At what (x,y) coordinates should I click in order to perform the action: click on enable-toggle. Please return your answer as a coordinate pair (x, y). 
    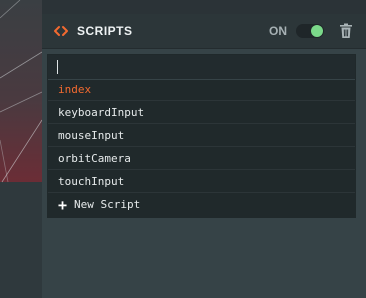
    Looking at the image, I should click on (310, 31).